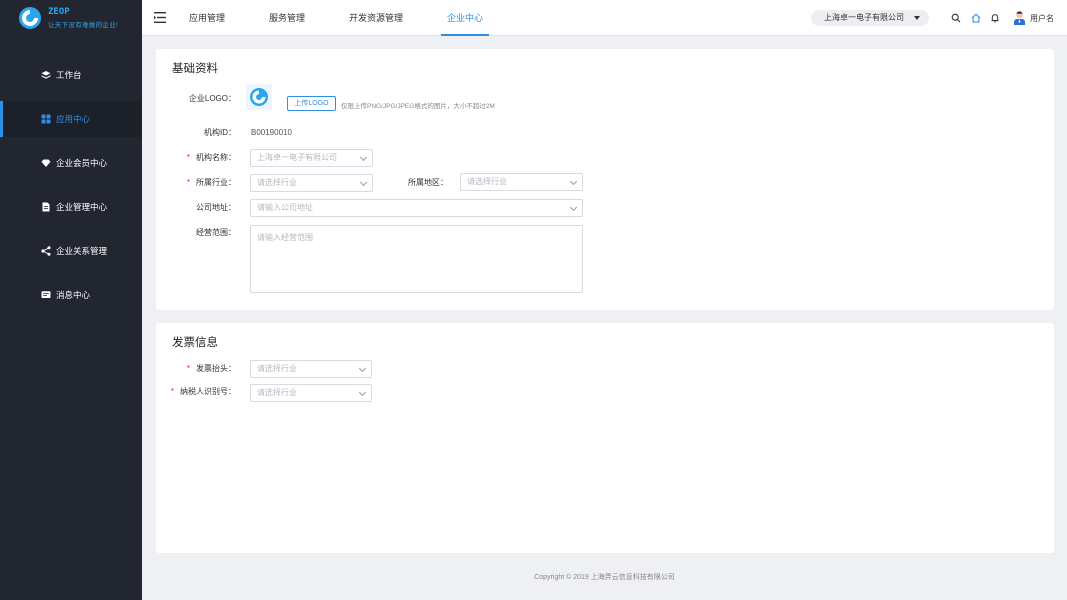 The height and width of the screenshot is (600, 1067). What do you see at coordinates (465, 18) in the screenshot?
I see `tab-enterprise-center: 企业中心` at bounding box center [465, 18].